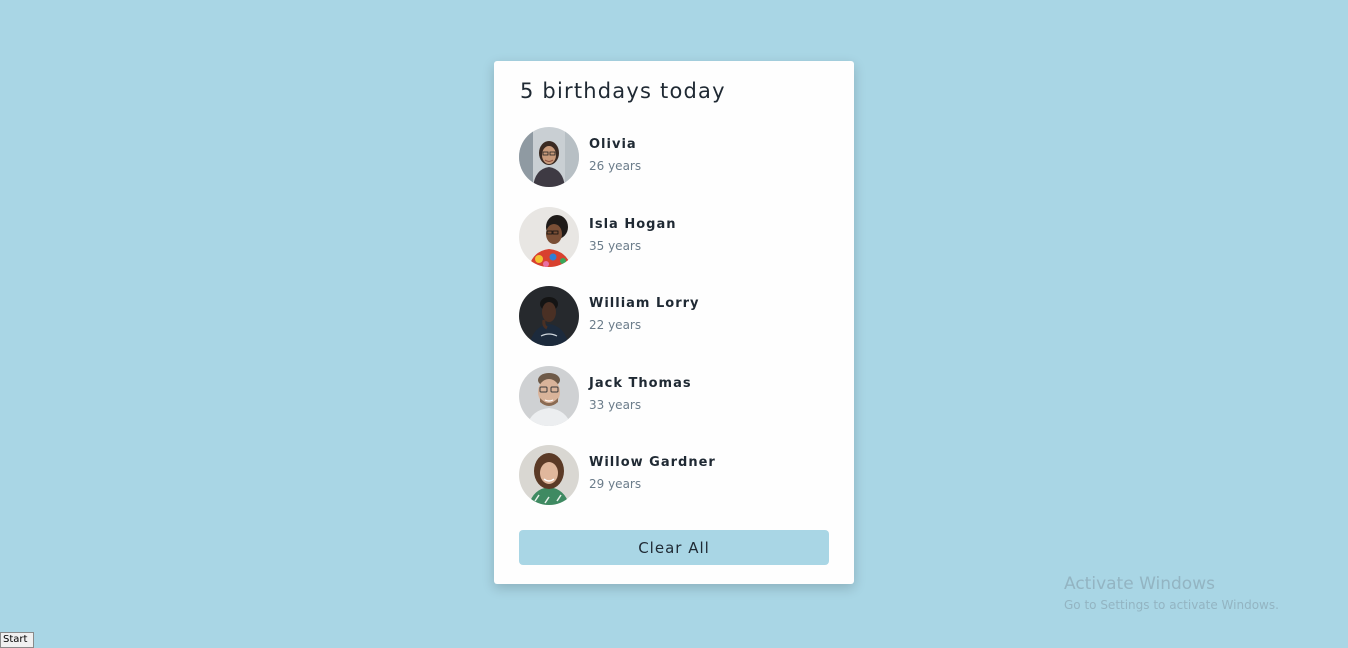  What do you see at coordinates (623, 91) in the screenshot?
I see `card-title: 5 birthdays today` at bounding box center [623, 91].